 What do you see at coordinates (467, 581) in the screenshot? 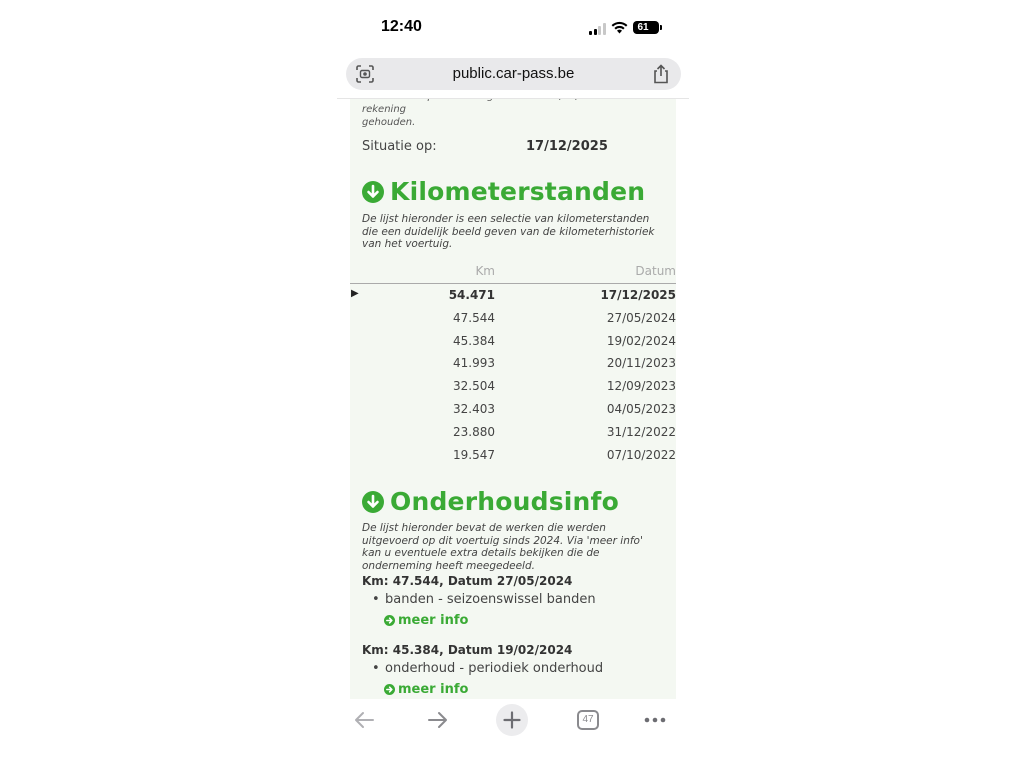
I see `maintenance-entry-header: Km: 47.544, Datum 27/05/2024` at bounding box center [467, 581].